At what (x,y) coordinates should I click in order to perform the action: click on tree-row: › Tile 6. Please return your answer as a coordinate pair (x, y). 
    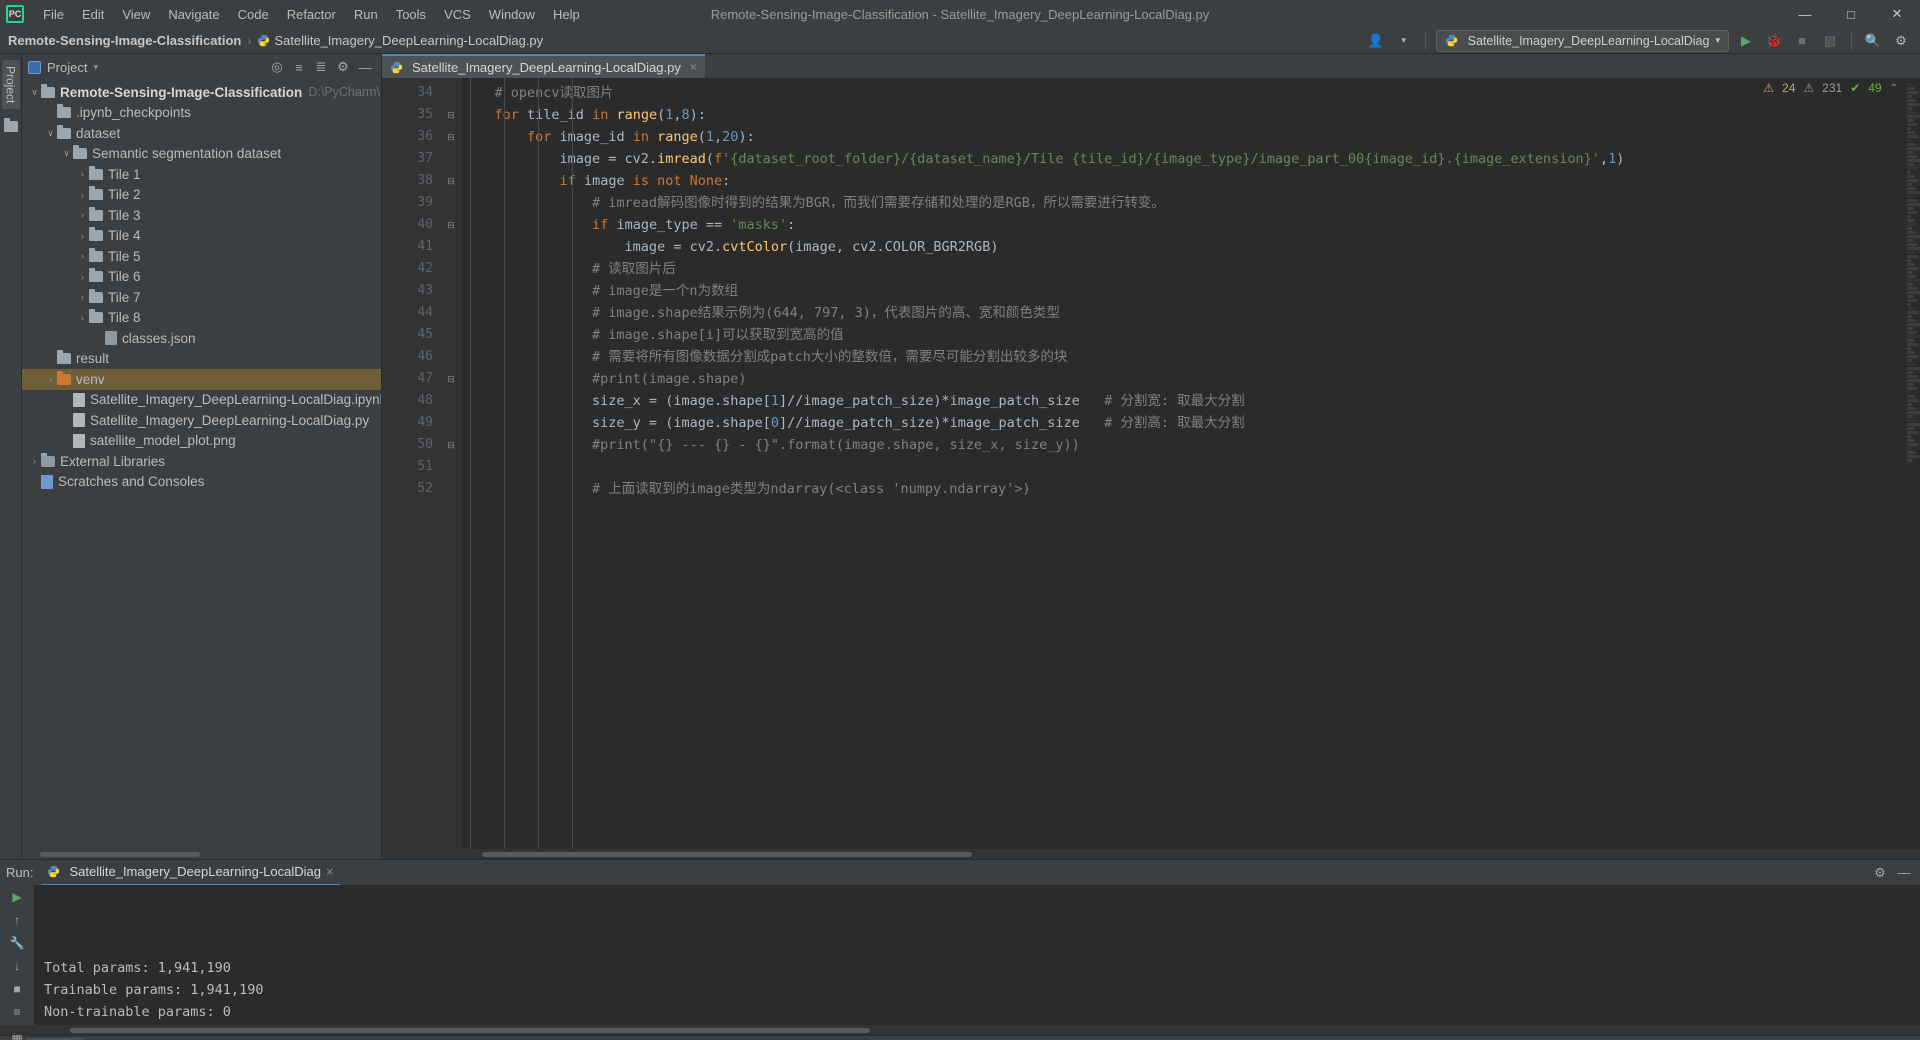
    Looking at the image, I should click on (201, 277).